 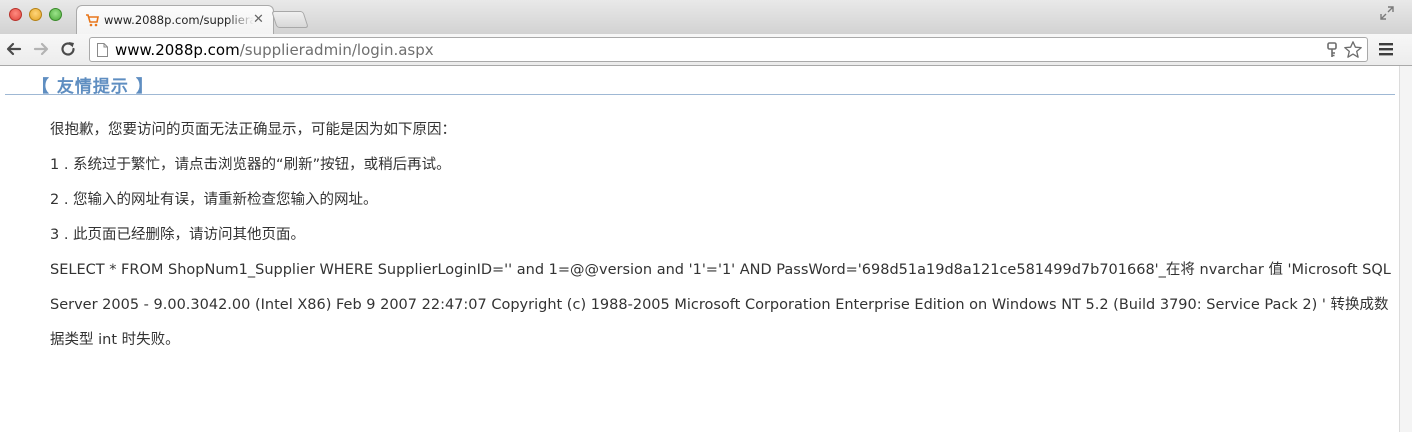 I want to click on bookmark-star-icon, so click(x=1353, y=50).